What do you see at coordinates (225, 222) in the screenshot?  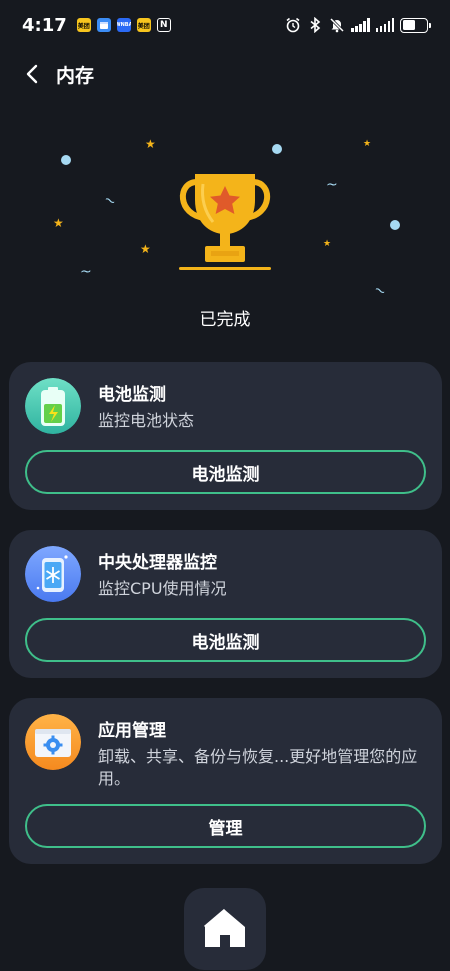 I see `trophy-icon` at bounding box center [225, 222].